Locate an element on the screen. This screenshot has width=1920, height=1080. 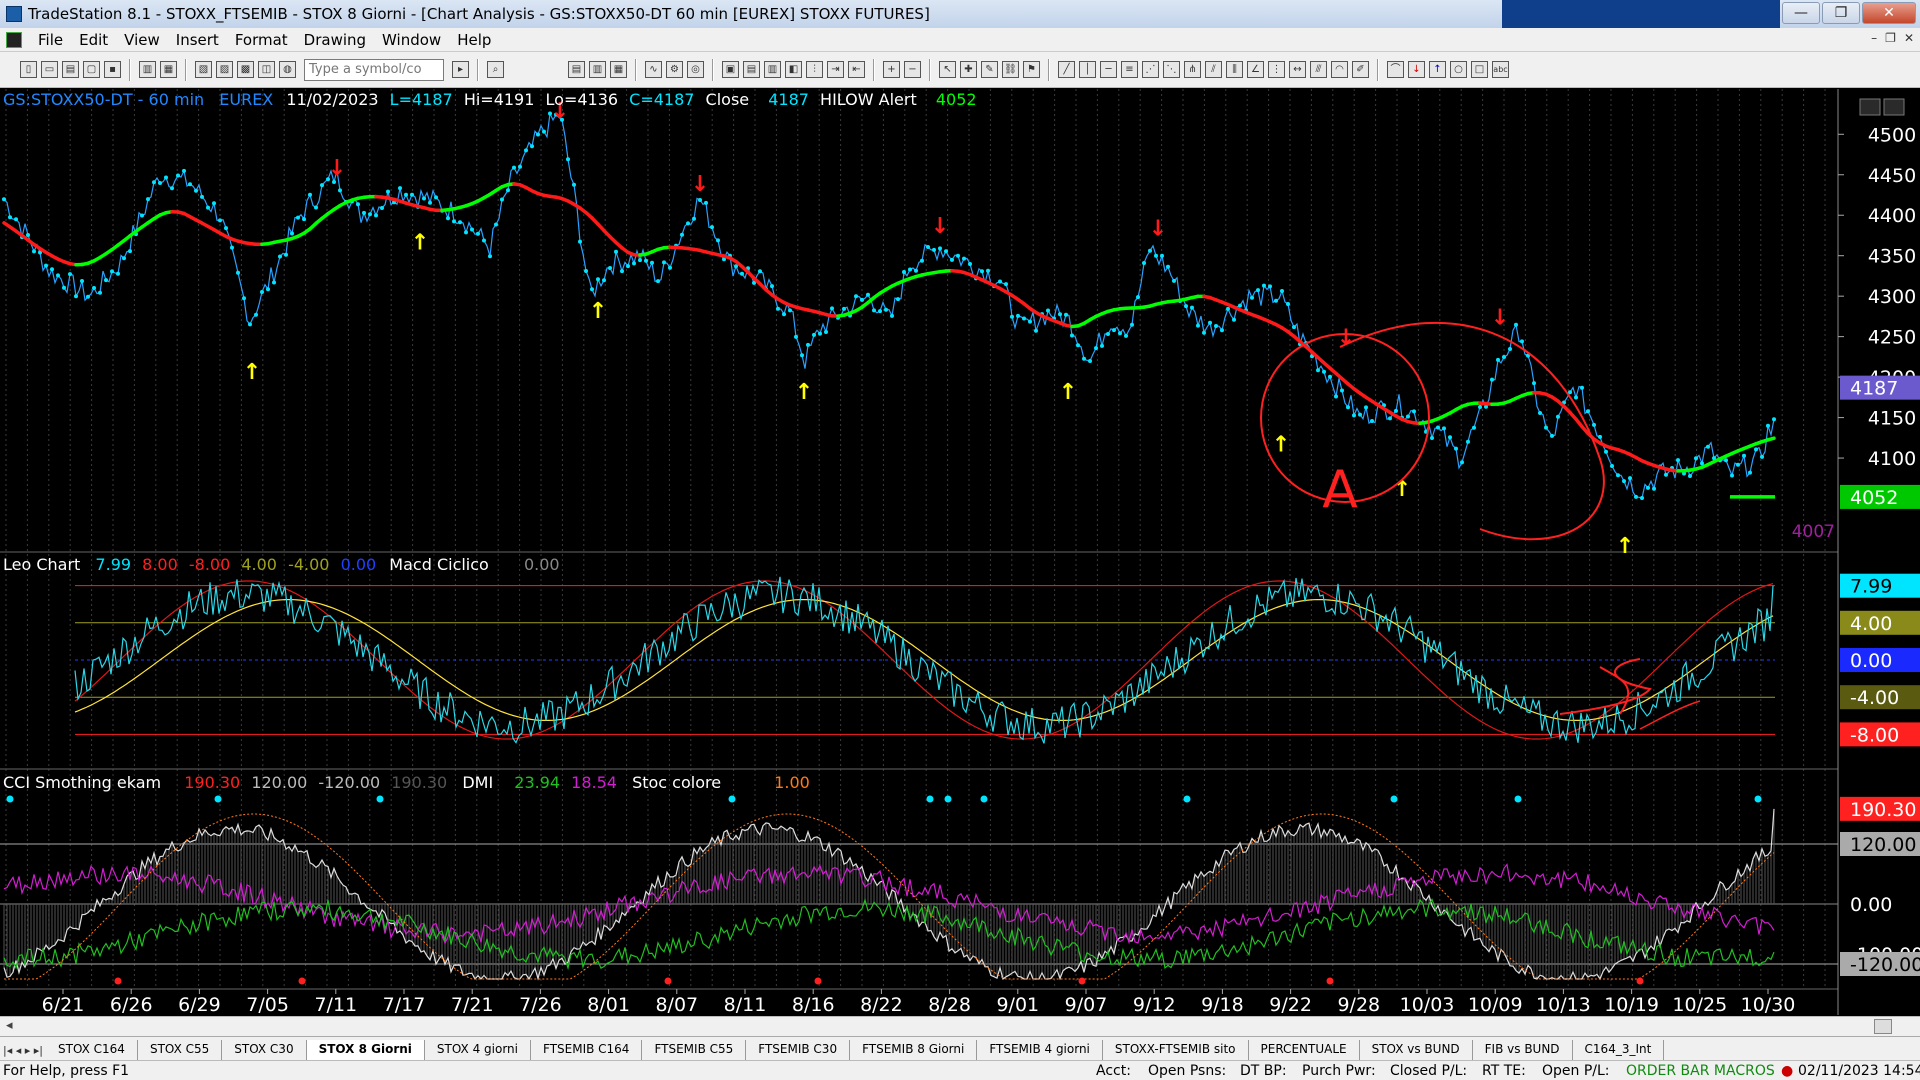
menu-help: Help is located at coordinates (474, 40).